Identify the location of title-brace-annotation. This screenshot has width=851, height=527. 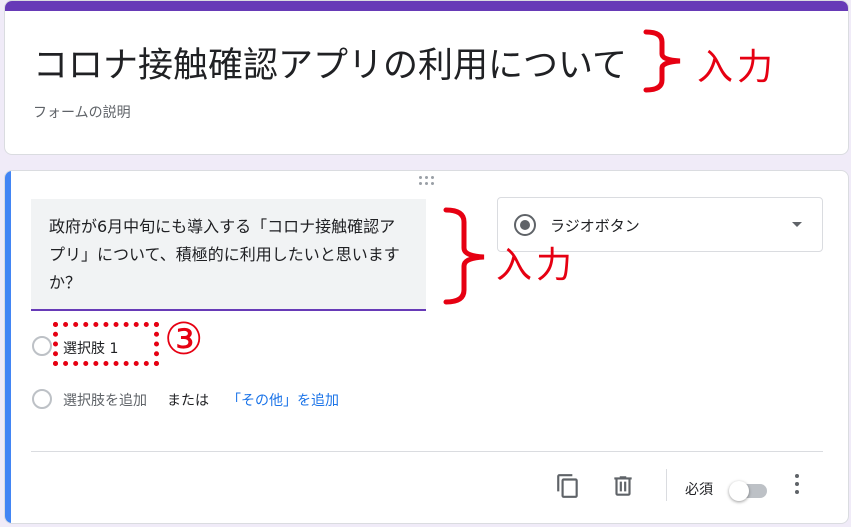
(662, 61).